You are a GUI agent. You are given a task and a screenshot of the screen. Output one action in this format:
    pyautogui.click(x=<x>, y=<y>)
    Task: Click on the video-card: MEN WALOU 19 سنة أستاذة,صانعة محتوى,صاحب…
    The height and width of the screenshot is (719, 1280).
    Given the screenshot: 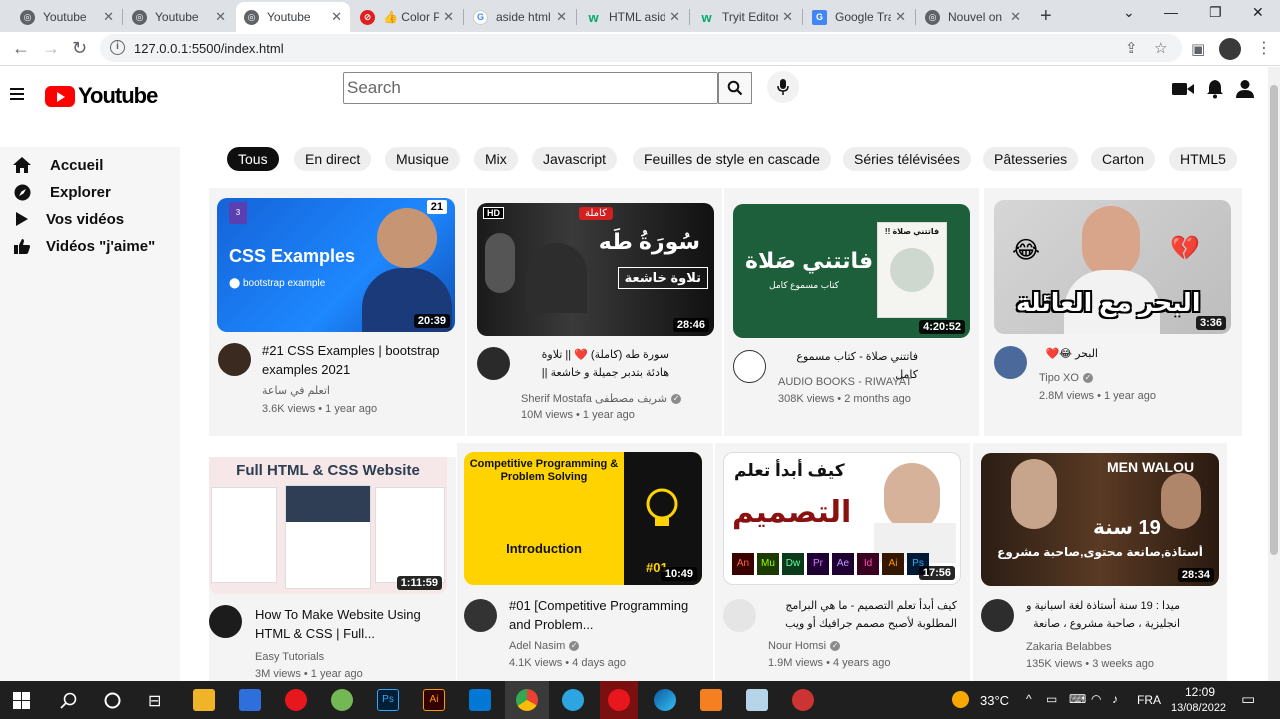 What is the action you would take?
    pyautogui.click(x=1100, y=562)
    